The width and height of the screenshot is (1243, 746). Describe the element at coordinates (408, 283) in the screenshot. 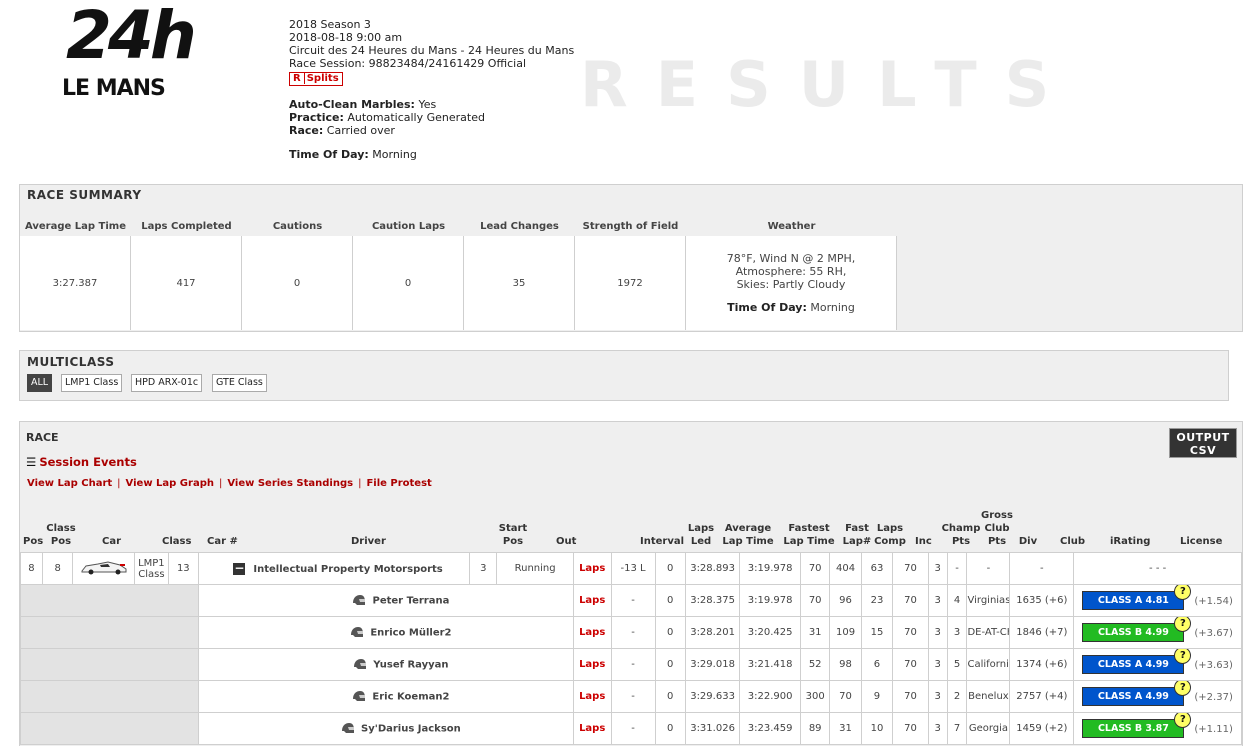

I see `value-caution-laps: 0` at that location.